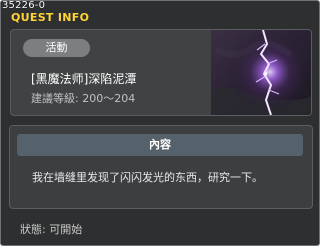 Image resolution: width=322 pixels, height=248 pixels. What do you see at coordinates (56, 48) in the screenshot?
I see `category-badge: 活動` at bounding box center [56, 48].